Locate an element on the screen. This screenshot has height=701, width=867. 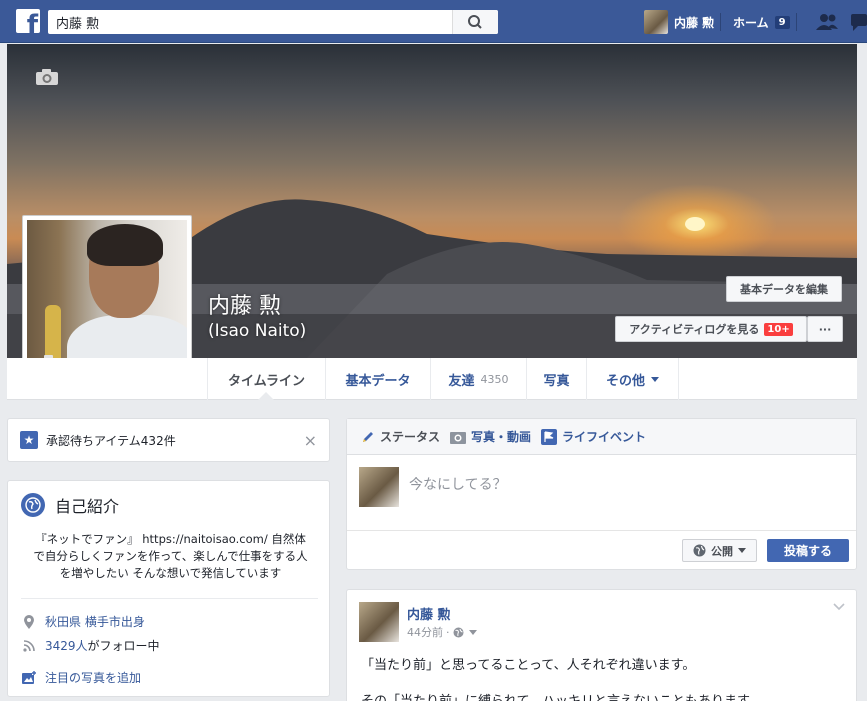
top-profile-link: 内藤 勲 is located at coordinates (679, 22).